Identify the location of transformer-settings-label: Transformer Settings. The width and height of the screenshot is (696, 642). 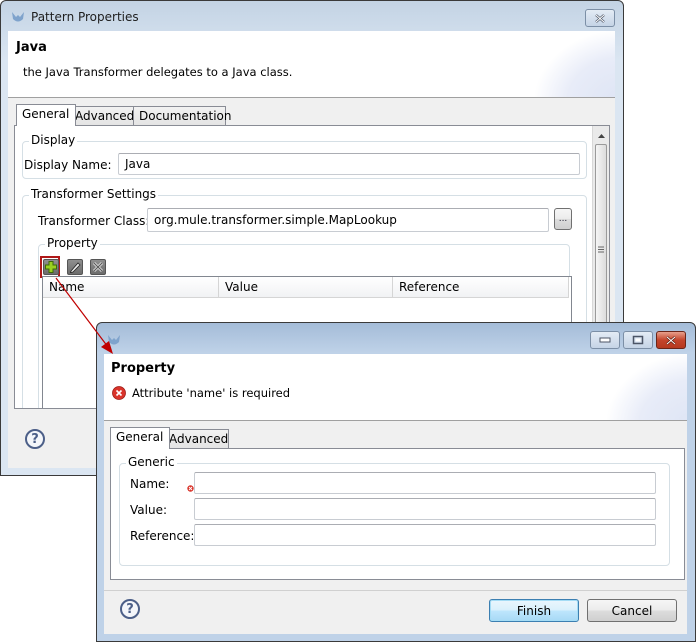
(94, 194).